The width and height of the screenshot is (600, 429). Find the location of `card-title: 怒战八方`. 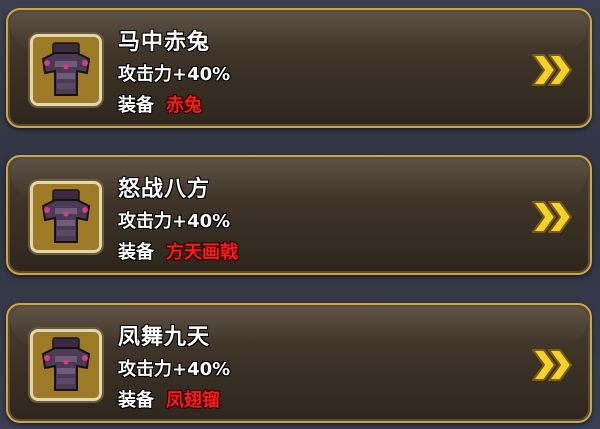

card-title: 怒战八方 is located at coordinates (164, 189).